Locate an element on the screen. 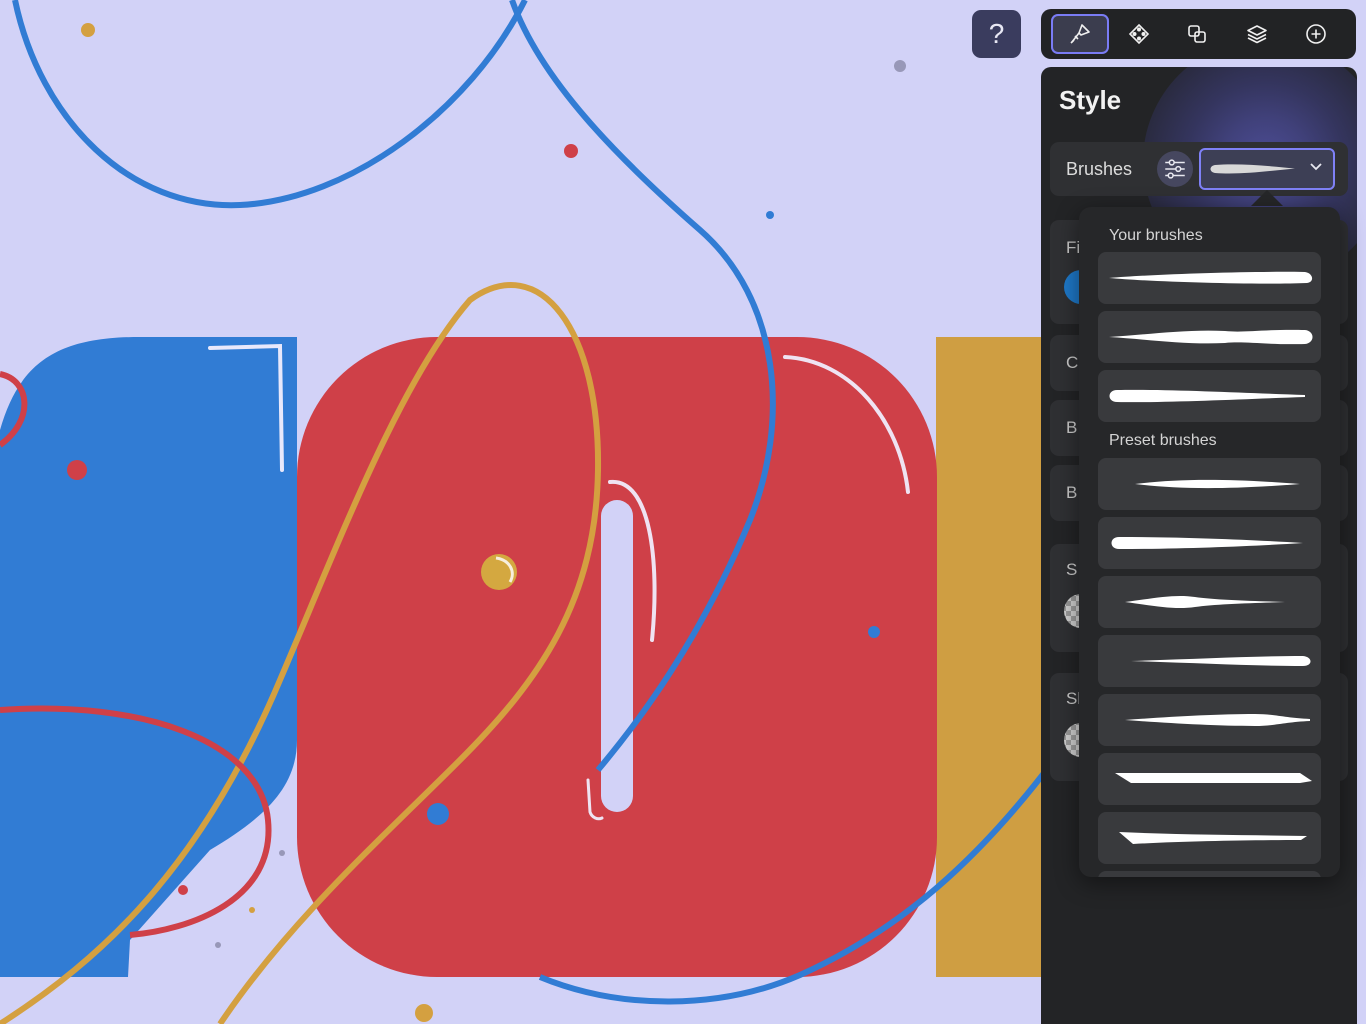 The image size is (1366, 1024). sliders-icon is located at coordinates (1175, 169).